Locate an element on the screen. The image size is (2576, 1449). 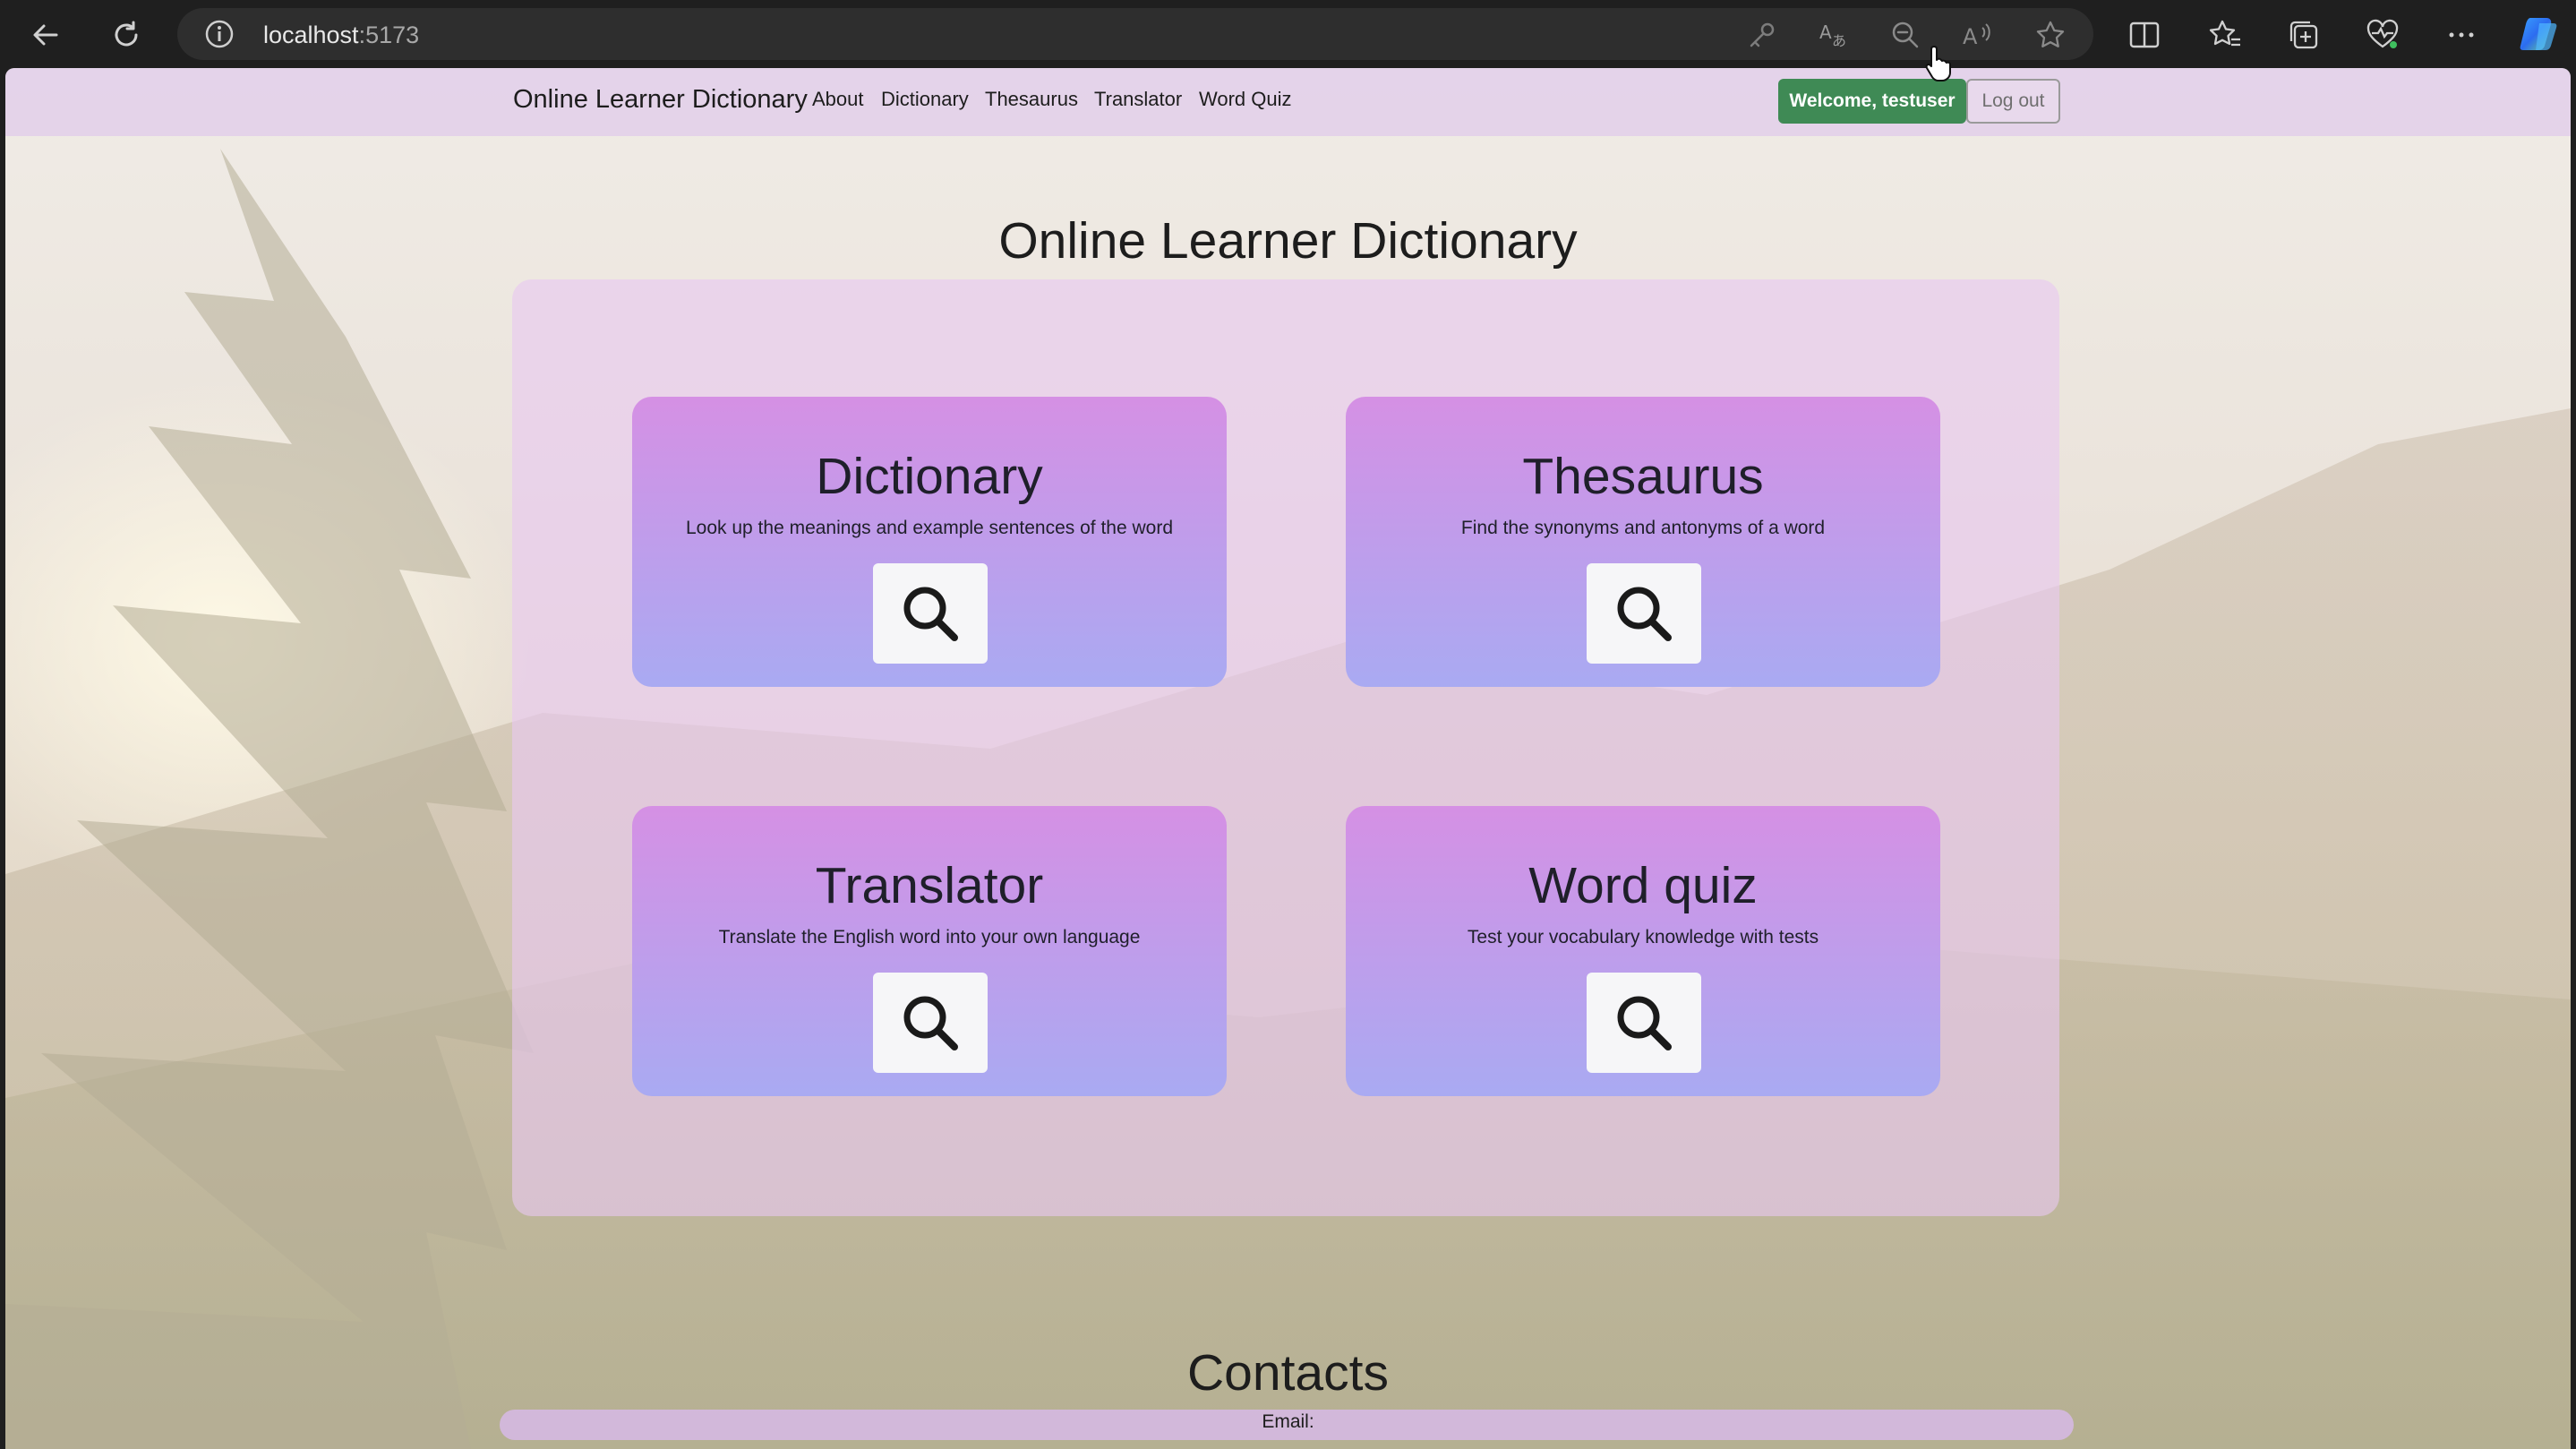
welcome-user-button: Welcome, testuser is located at coordinates (1872, 101).